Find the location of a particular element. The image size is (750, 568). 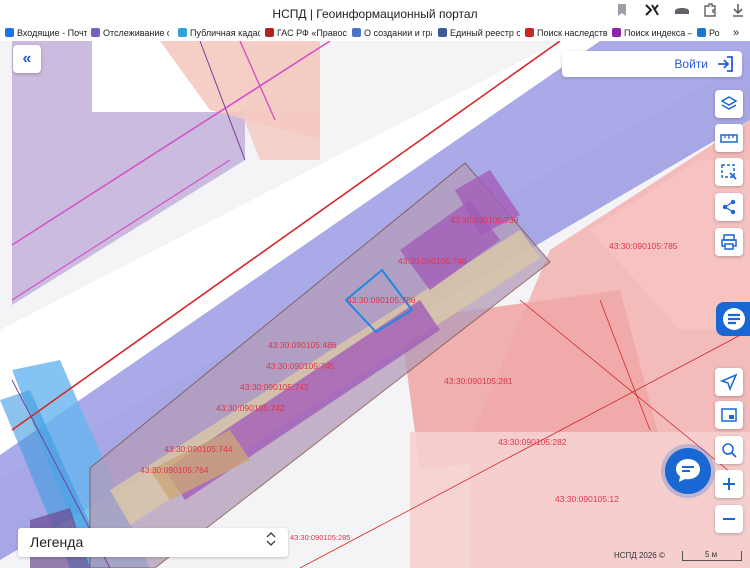

locate-button is located at coordinates (729, 382).